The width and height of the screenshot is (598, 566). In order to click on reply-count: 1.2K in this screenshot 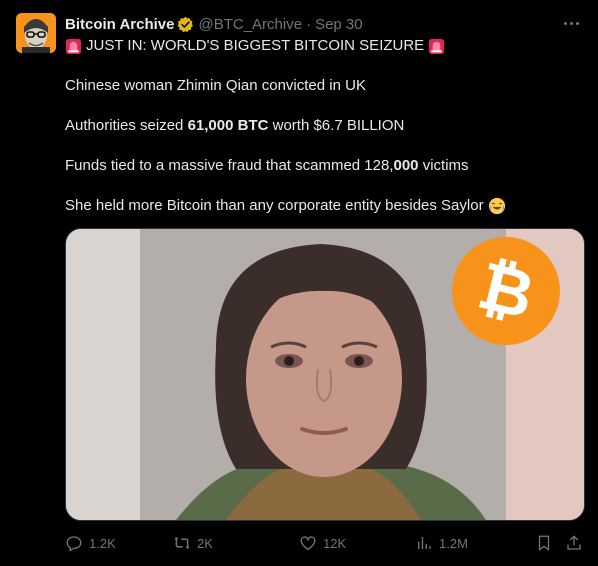, I will do `click(102, 543)`.